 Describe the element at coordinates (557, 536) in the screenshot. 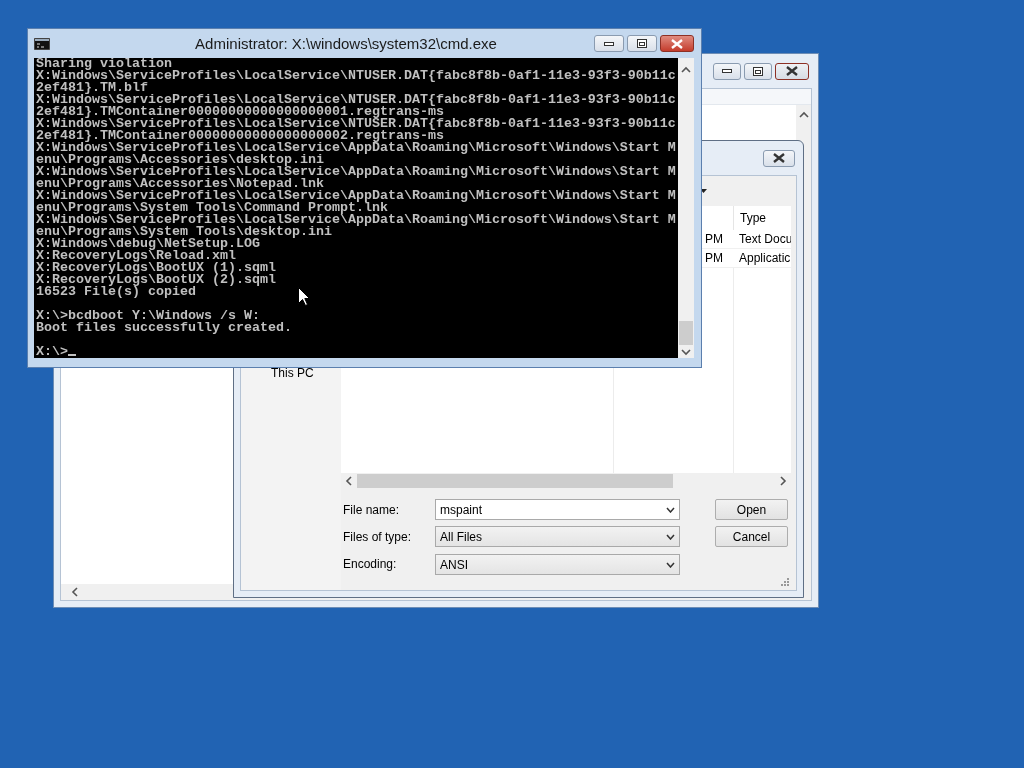

I see `dropdown: All Files` at that location.